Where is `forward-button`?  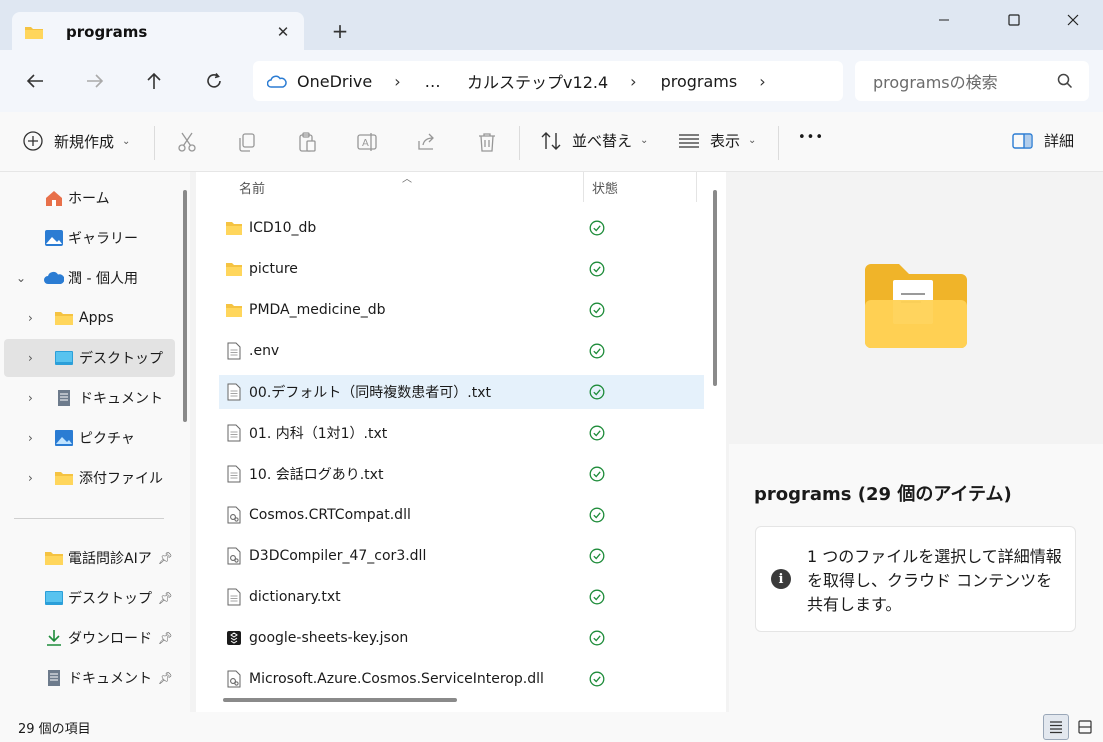
forward-button is located at coordinates (95, 81).